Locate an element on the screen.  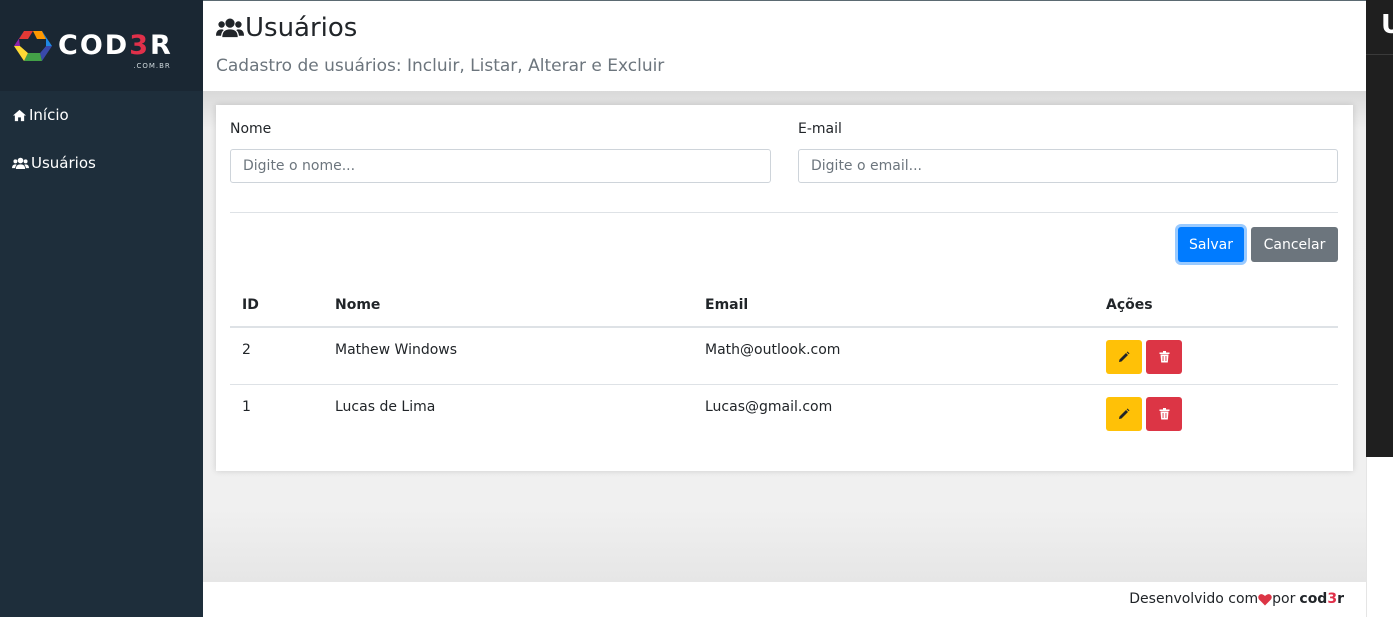
sidebar-nav: Início Usuários is located at coordinates (54, 150).